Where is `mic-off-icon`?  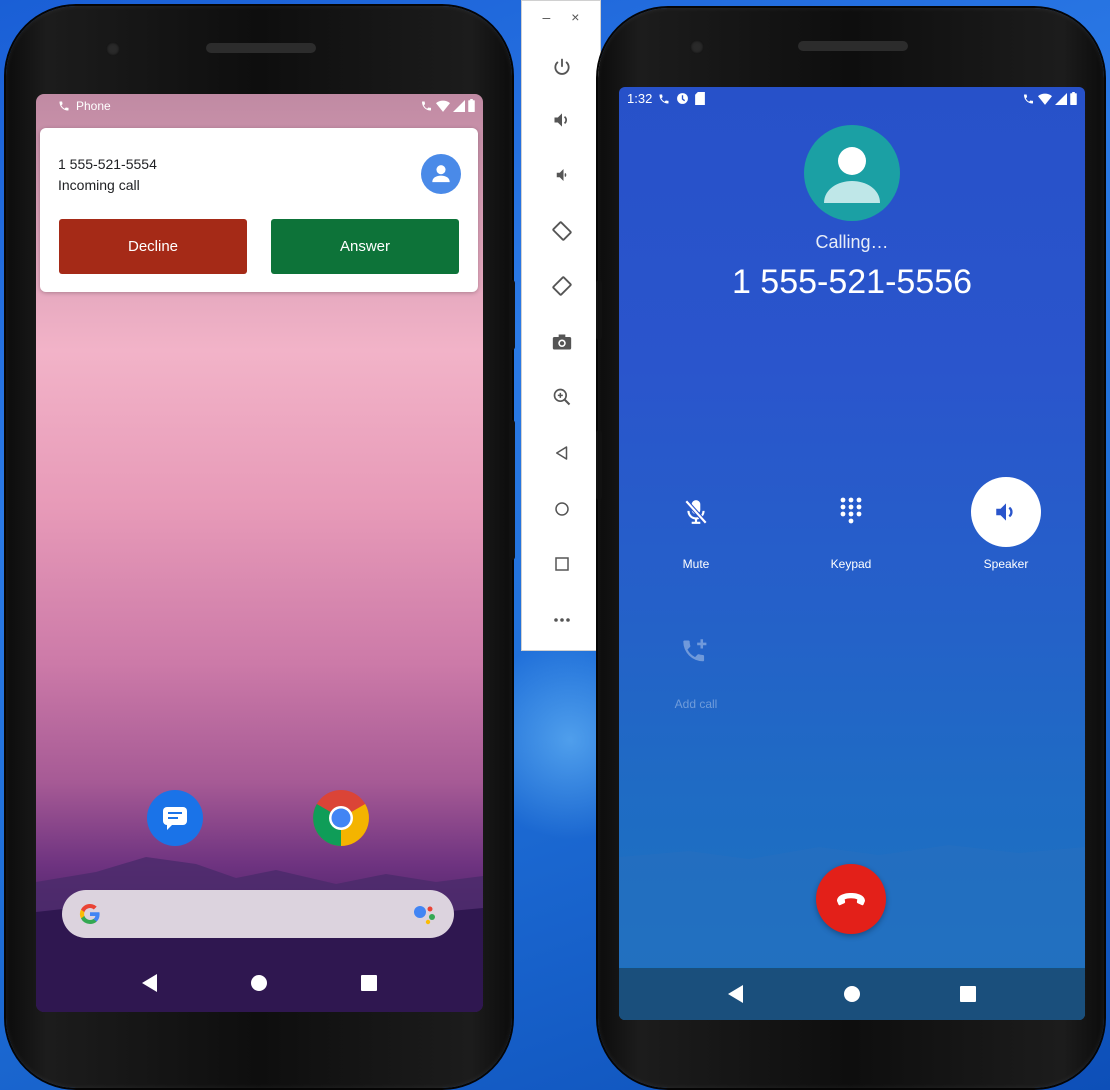 mic-off-icon is located at coordinates (696, 512).